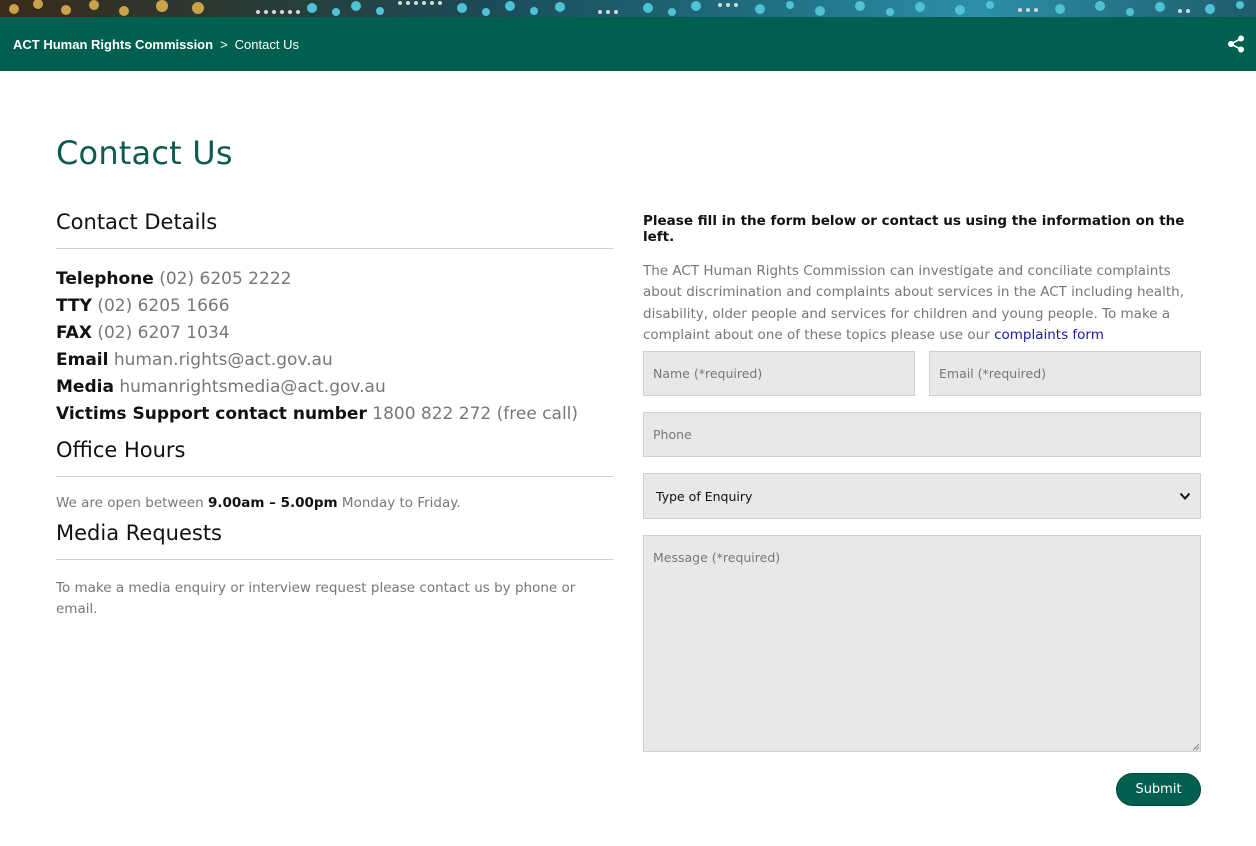  Describe the element at coordinates (252, 387) in the screenshot. I see `contact-media-email-link: humanrightsmedia@act.gov.au` at that location.